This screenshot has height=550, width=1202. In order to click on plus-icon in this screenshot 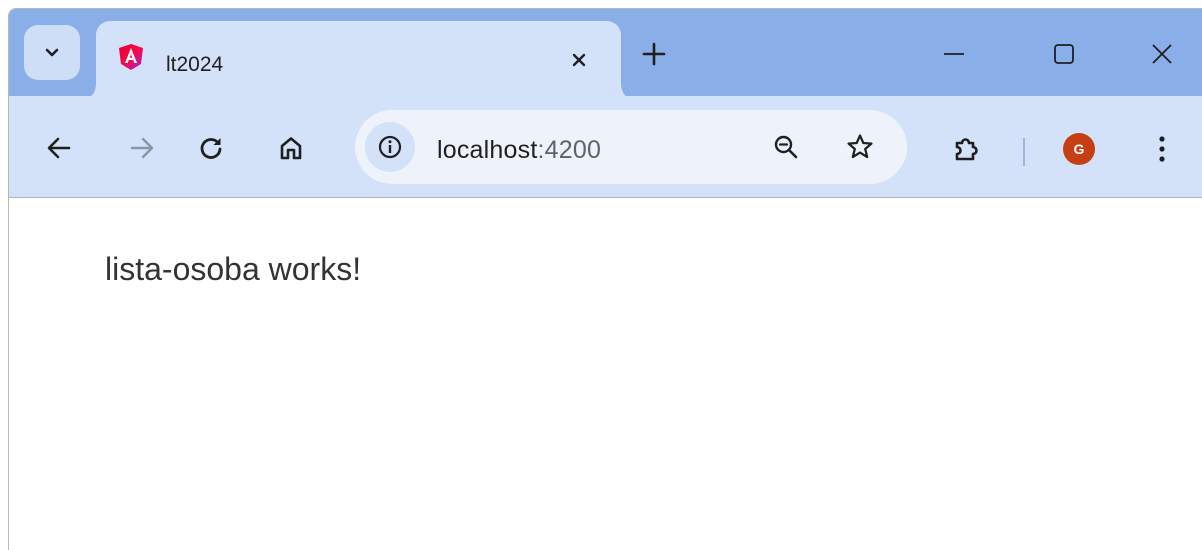, I will do `click(654, 54)`.